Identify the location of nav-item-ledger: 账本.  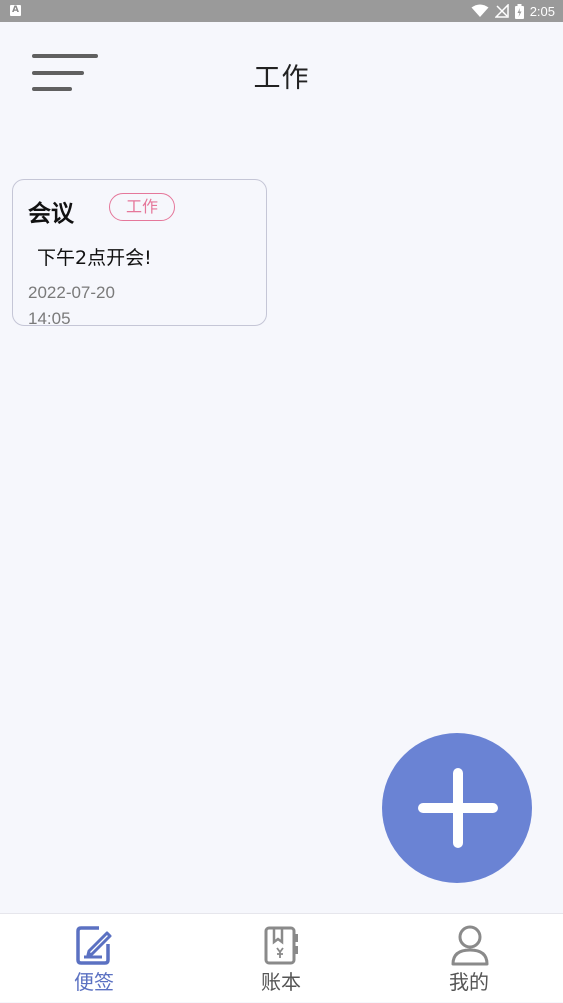
(281, 958).